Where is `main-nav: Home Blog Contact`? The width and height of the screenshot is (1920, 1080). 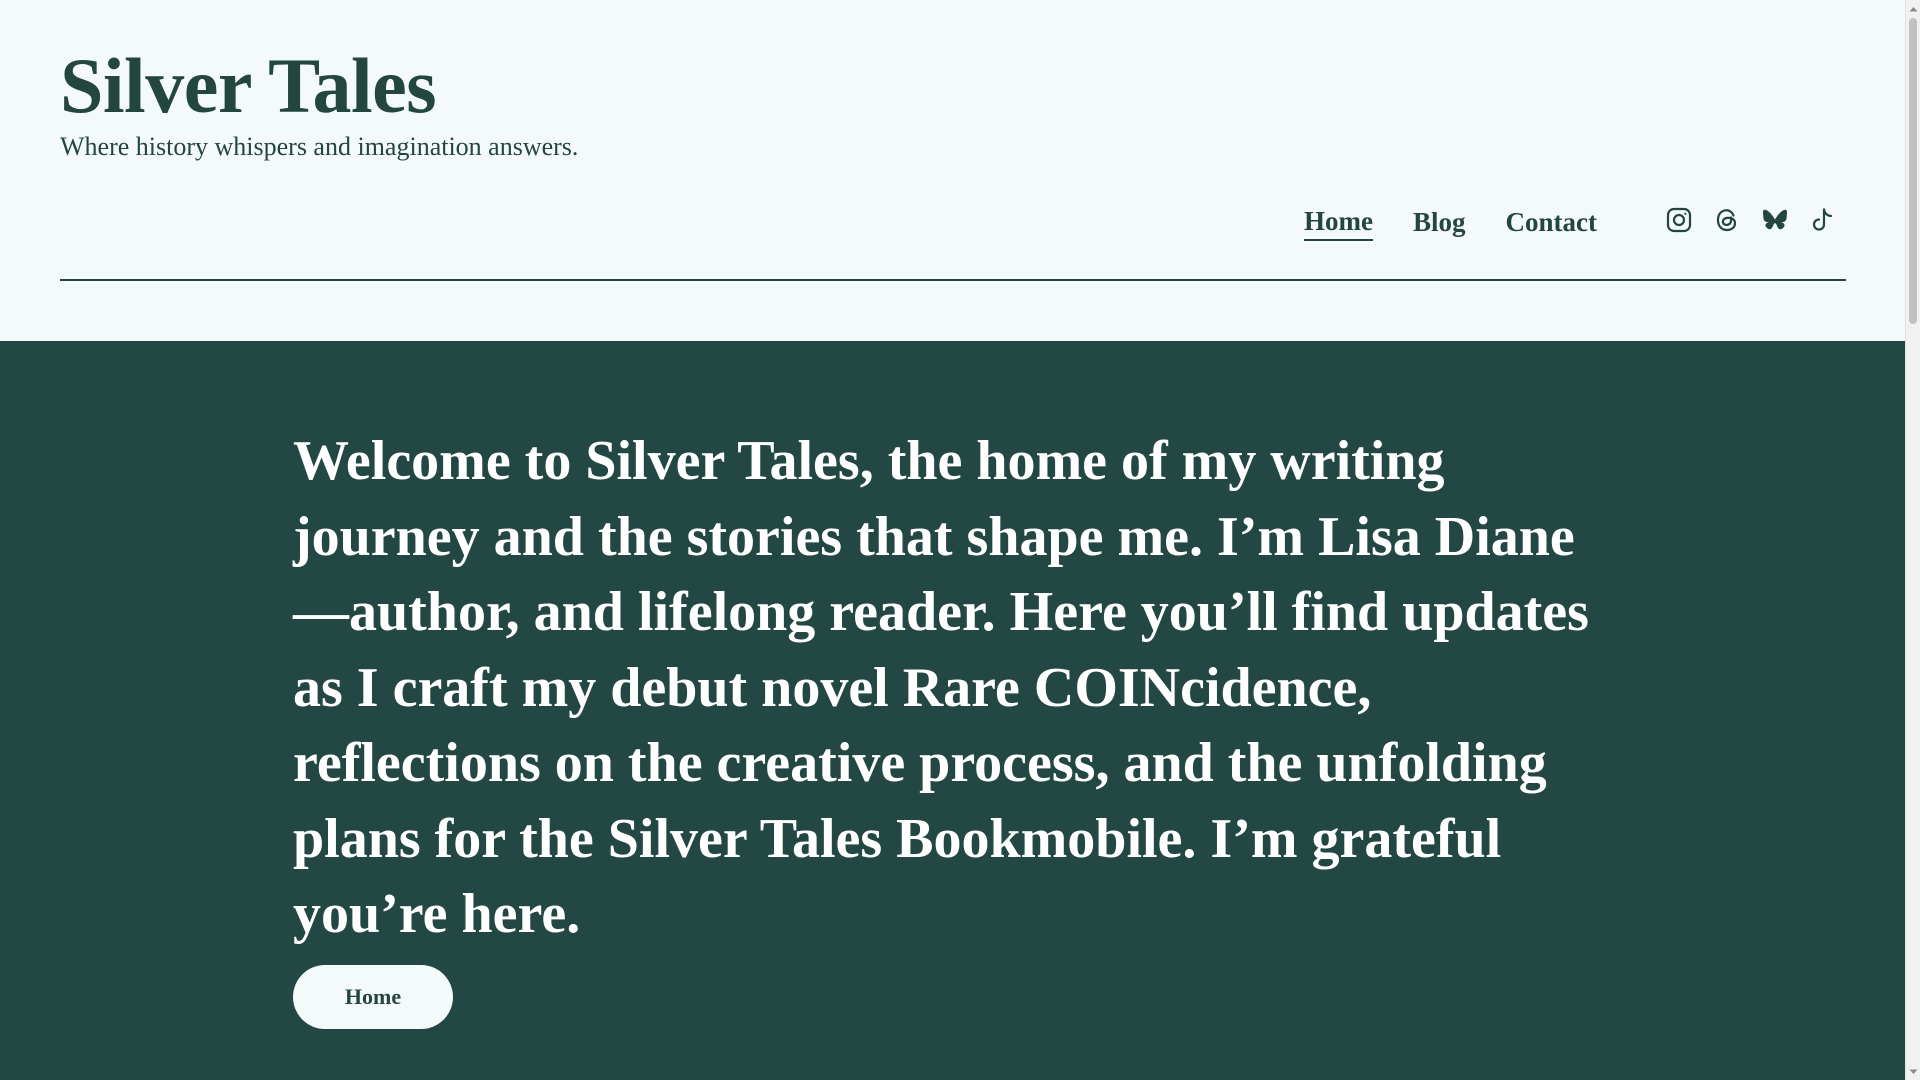
main-nav: Home Blog Contact is located at coordinates (1470, 222).